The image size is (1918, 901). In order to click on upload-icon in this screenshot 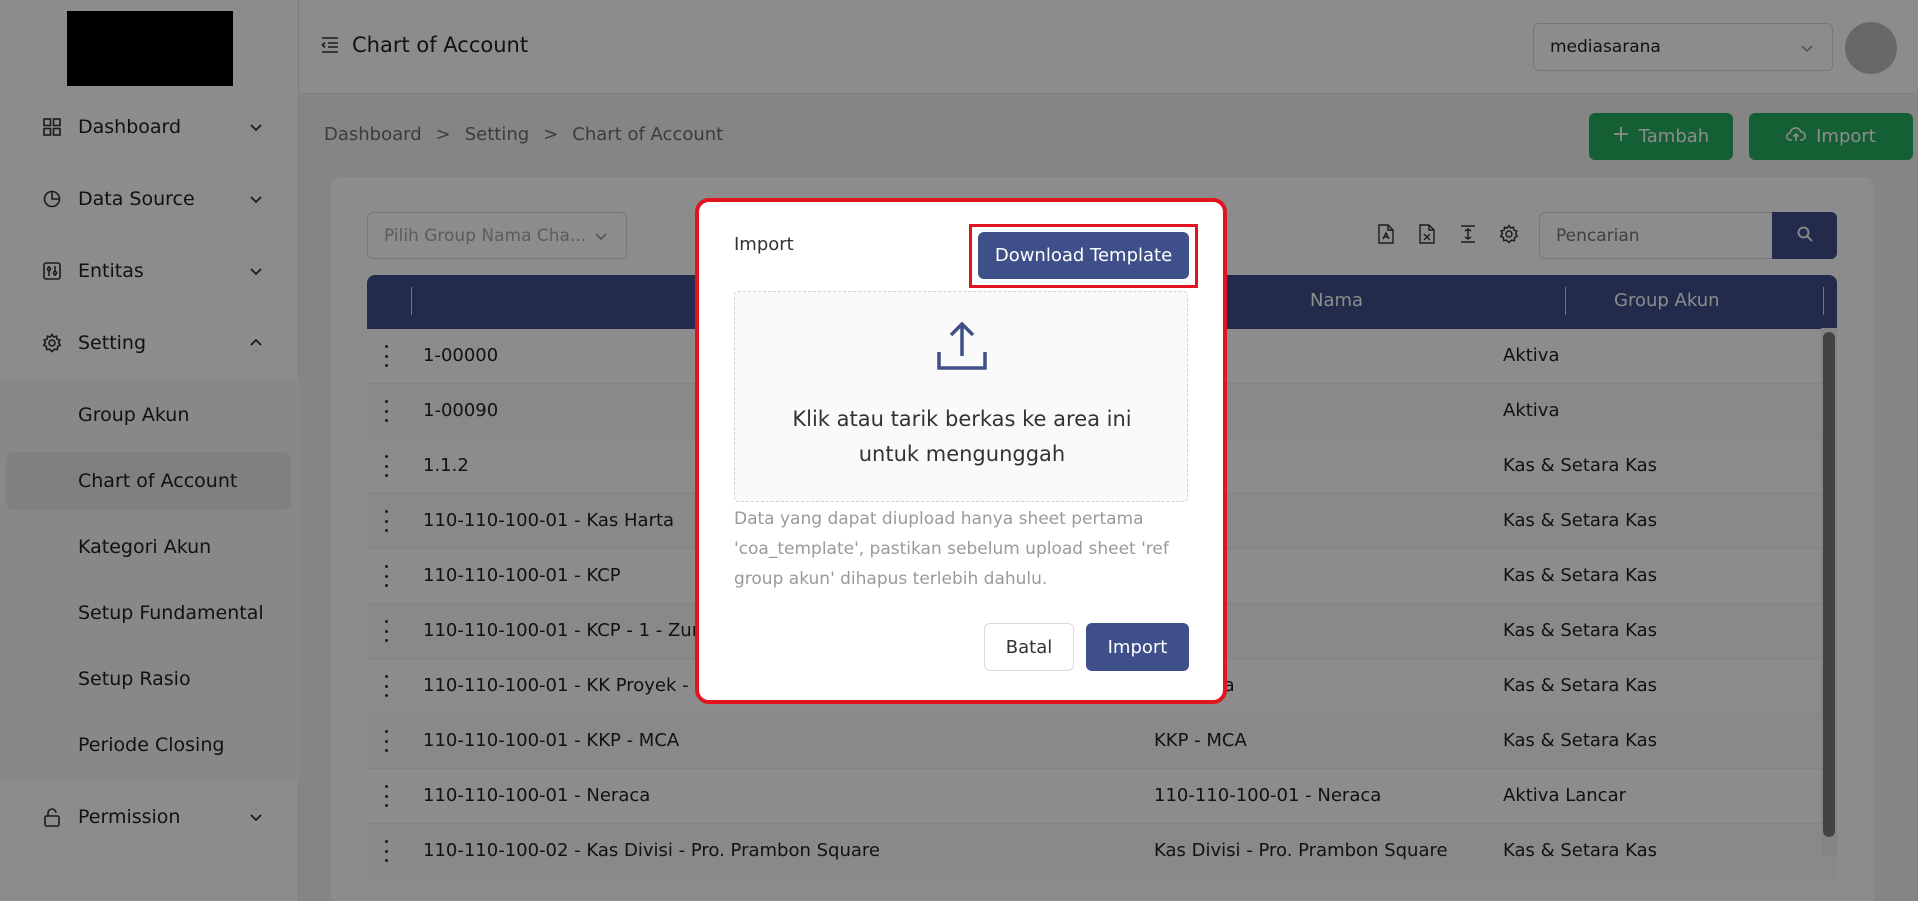, I will do `click(962, 346)`.